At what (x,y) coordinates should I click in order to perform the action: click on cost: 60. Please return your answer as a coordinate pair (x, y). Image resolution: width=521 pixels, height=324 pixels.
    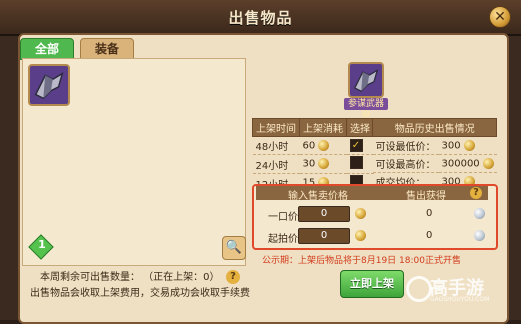
    Looking at the image, I should click on (309, 146).